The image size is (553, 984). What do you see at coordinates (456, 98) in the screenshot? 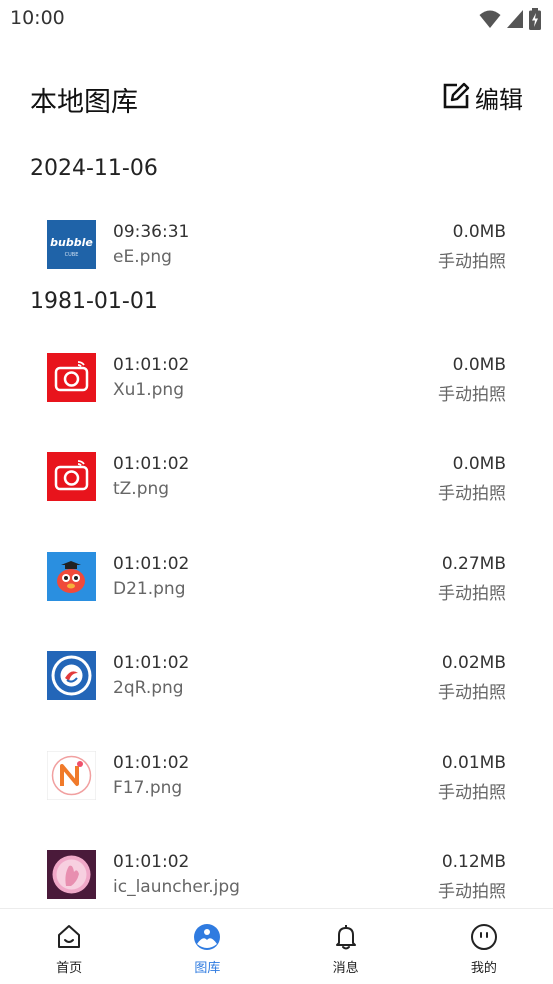
I see `edit-icon` at bounding box center [456, 98].